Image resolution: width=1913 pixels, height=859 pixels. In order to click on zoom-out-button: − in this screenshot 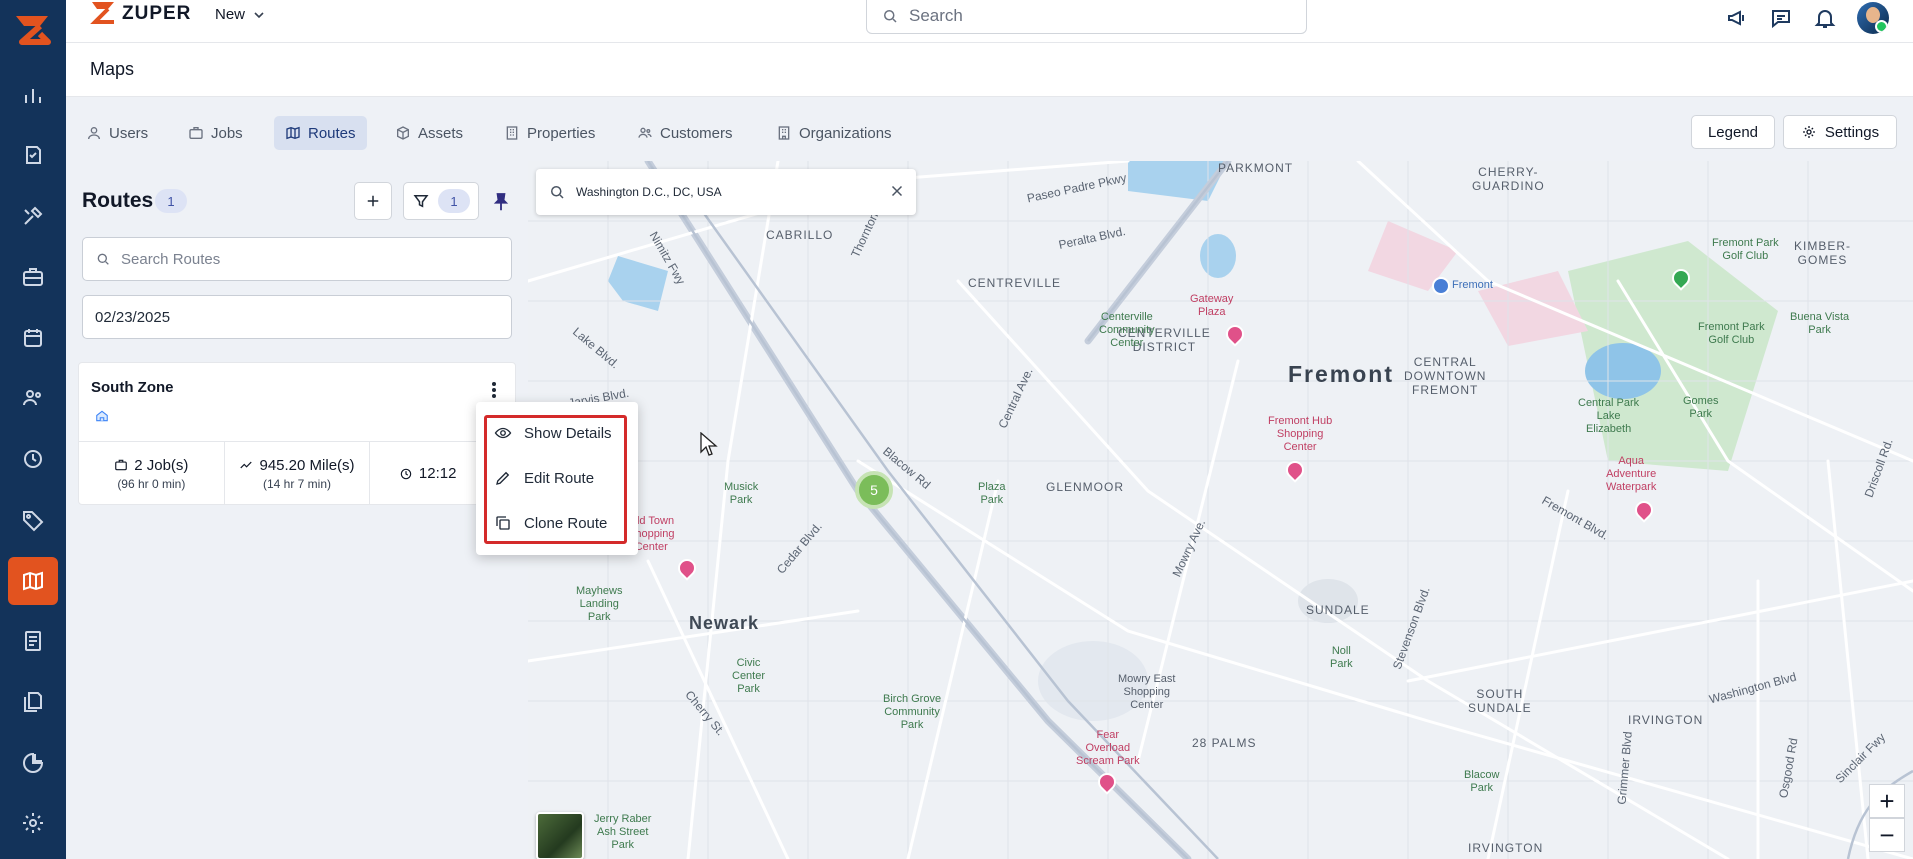, I will do `click(1887, 835)`.